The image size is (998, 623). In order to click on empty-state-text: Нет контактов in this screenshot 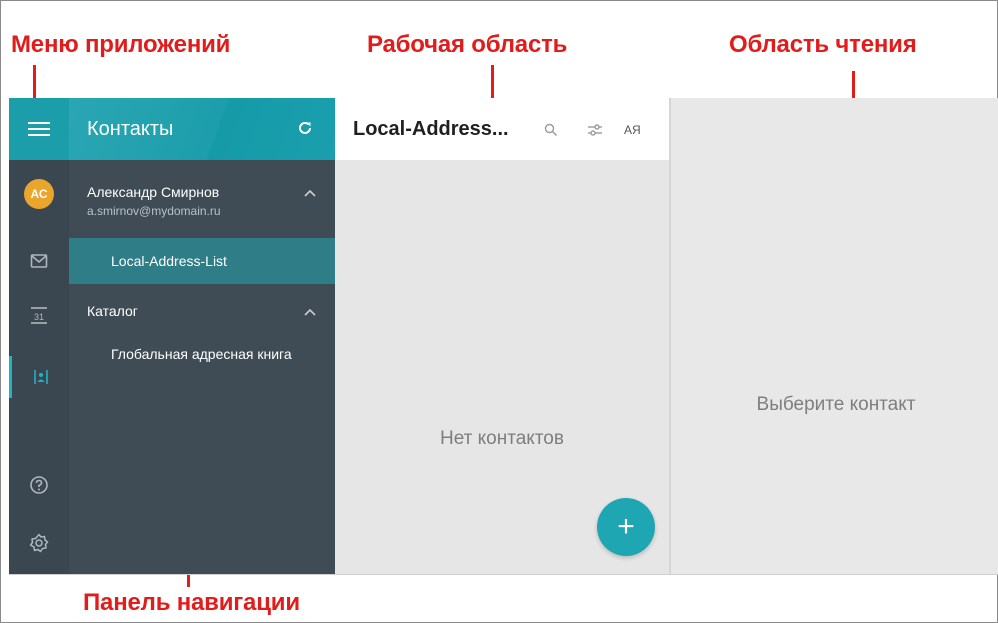, I will do `click(502, 438)`.